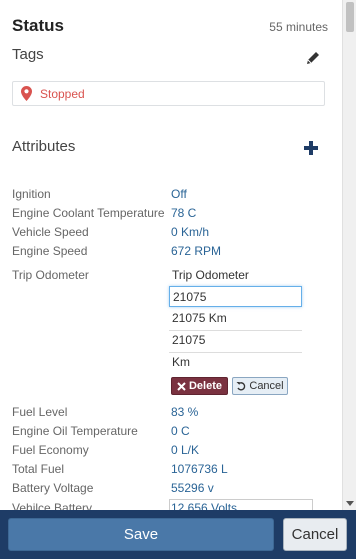 Image resolution: width=356 pixels, height=559 pixels. Describe the element at coordinates (235, 320) in the screenshot. I see `trip-odometer-display-value: 21075 Km` at that location.